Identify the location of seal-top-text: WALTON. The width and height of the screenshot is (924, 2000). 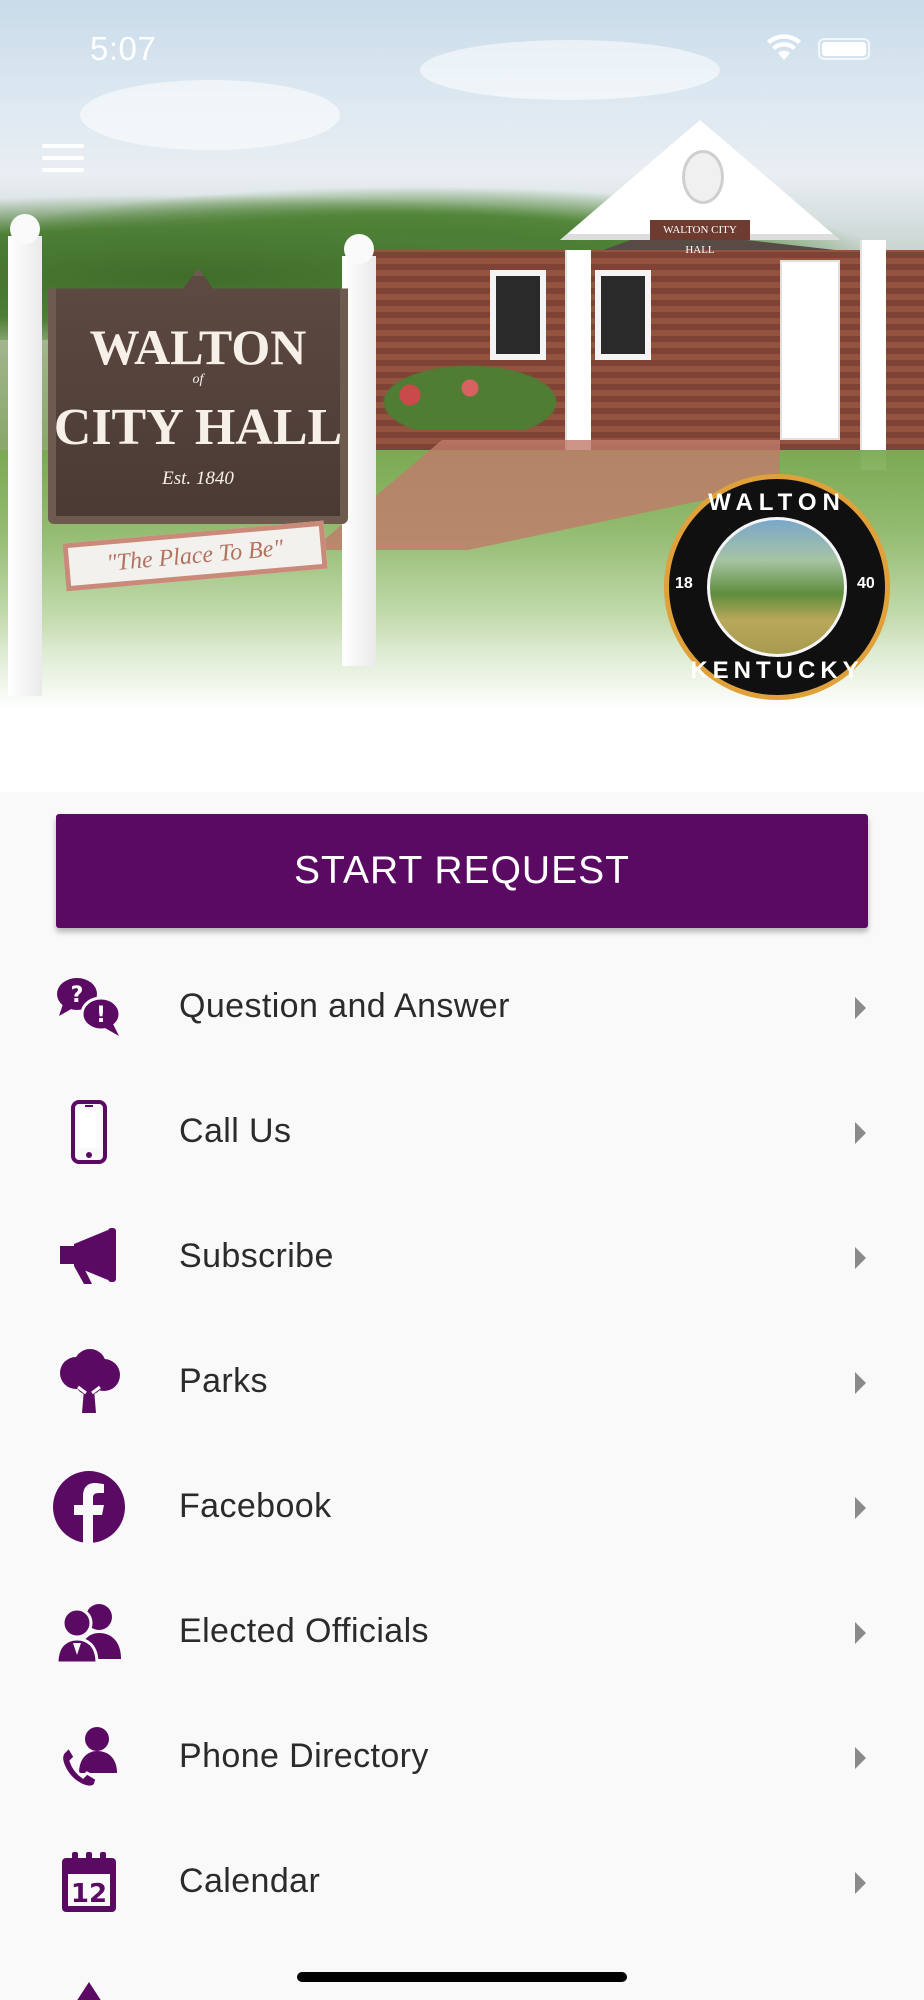
(777, 502).